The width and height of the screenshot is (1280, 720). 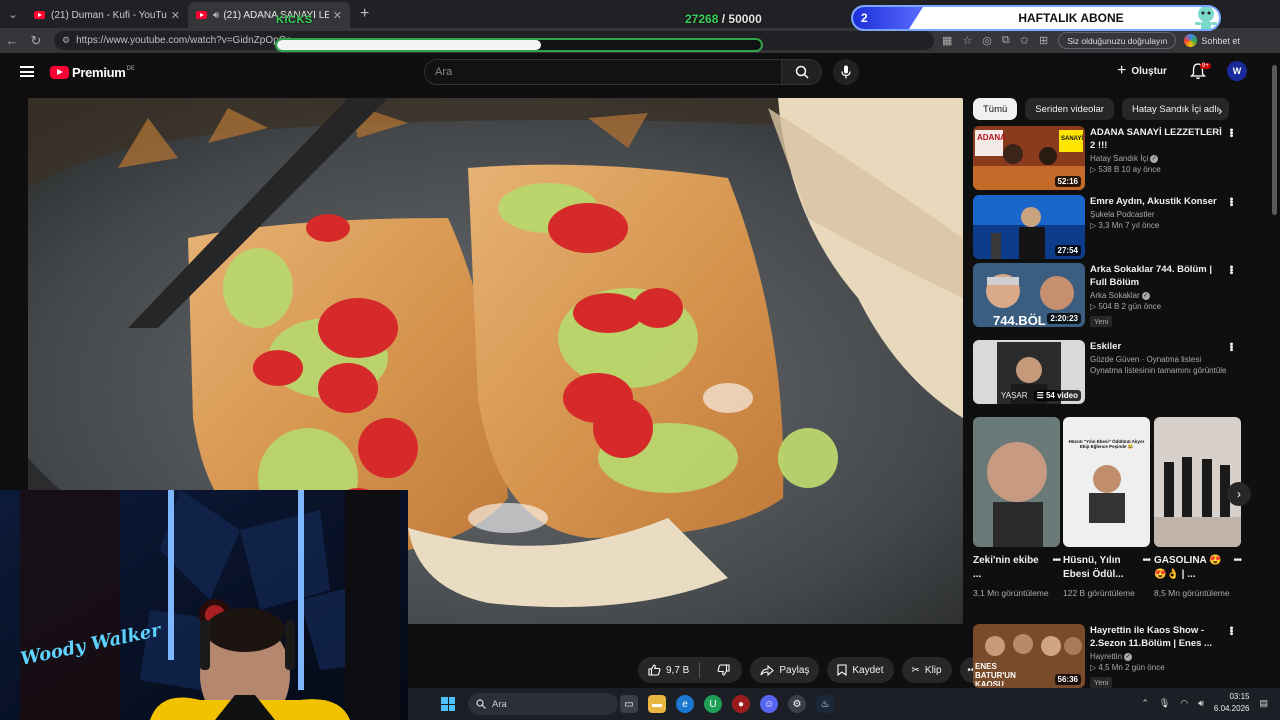 I want to click on microphone-tray-icon: 🎙︎, so click(x=1164, y=703).